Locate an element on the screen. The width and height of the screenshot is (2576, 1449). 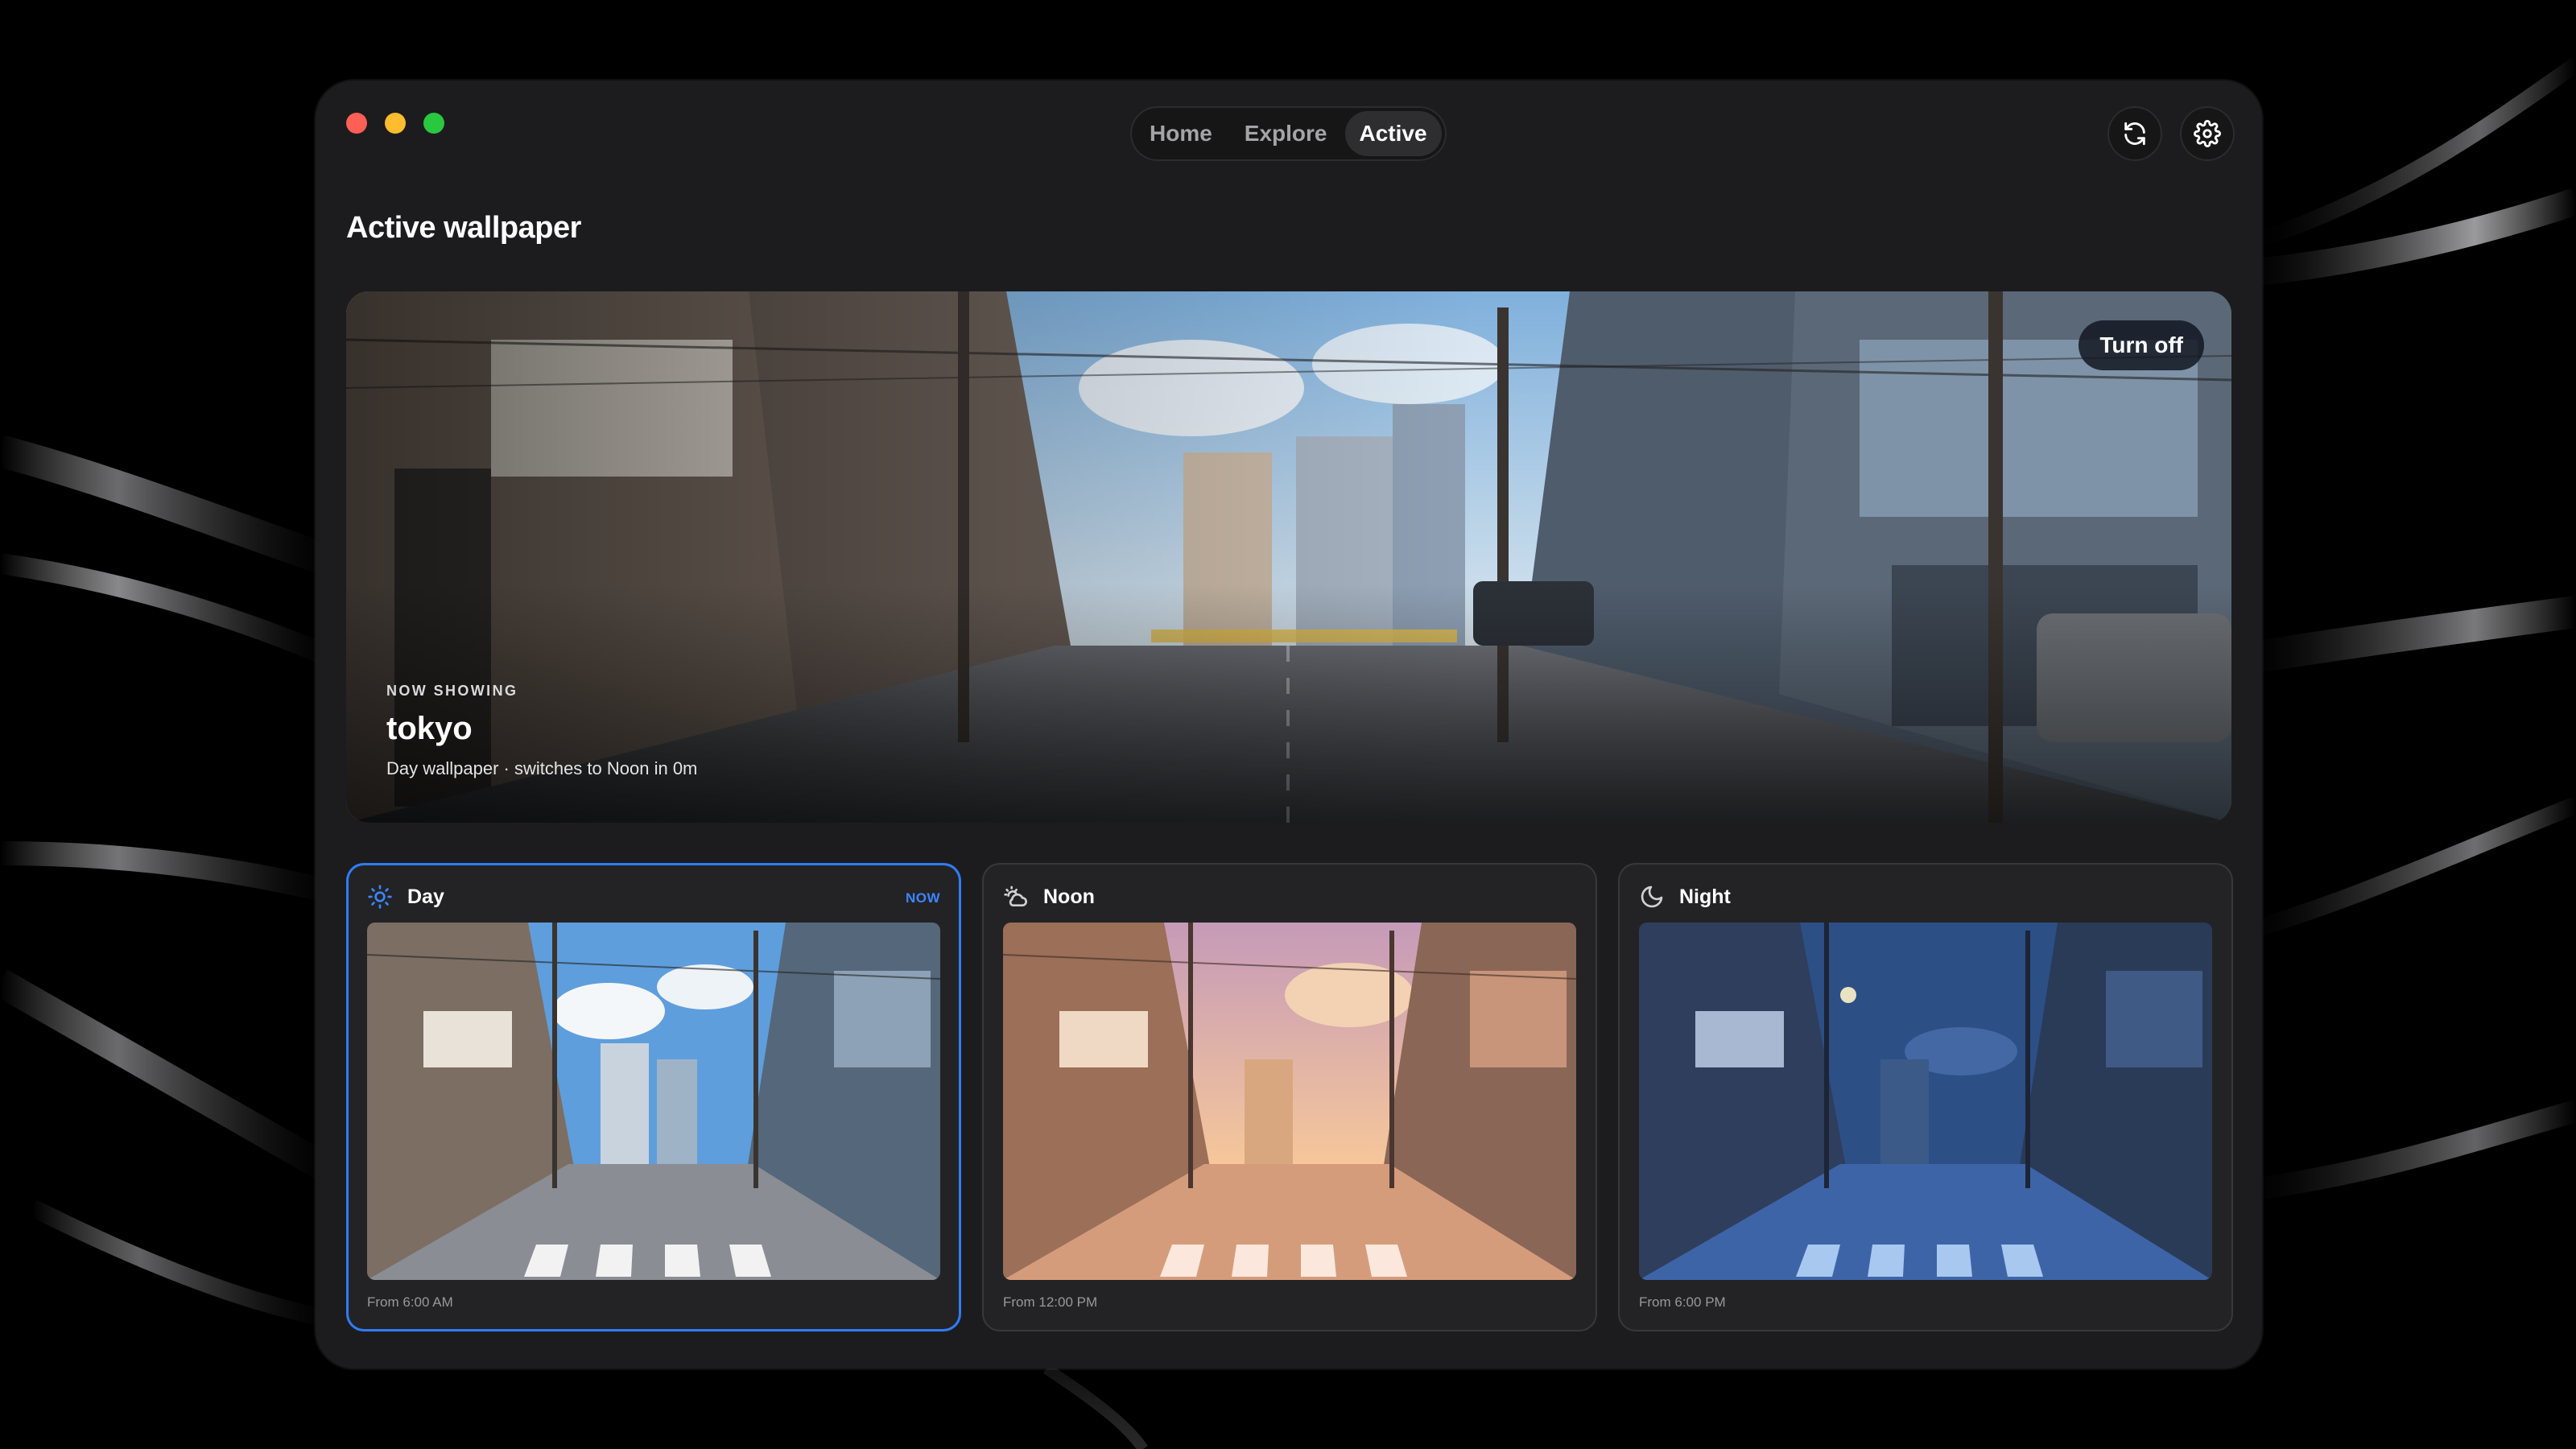
tokyo-noon-thumbnail-image is located at coordinates (1289, 1101).